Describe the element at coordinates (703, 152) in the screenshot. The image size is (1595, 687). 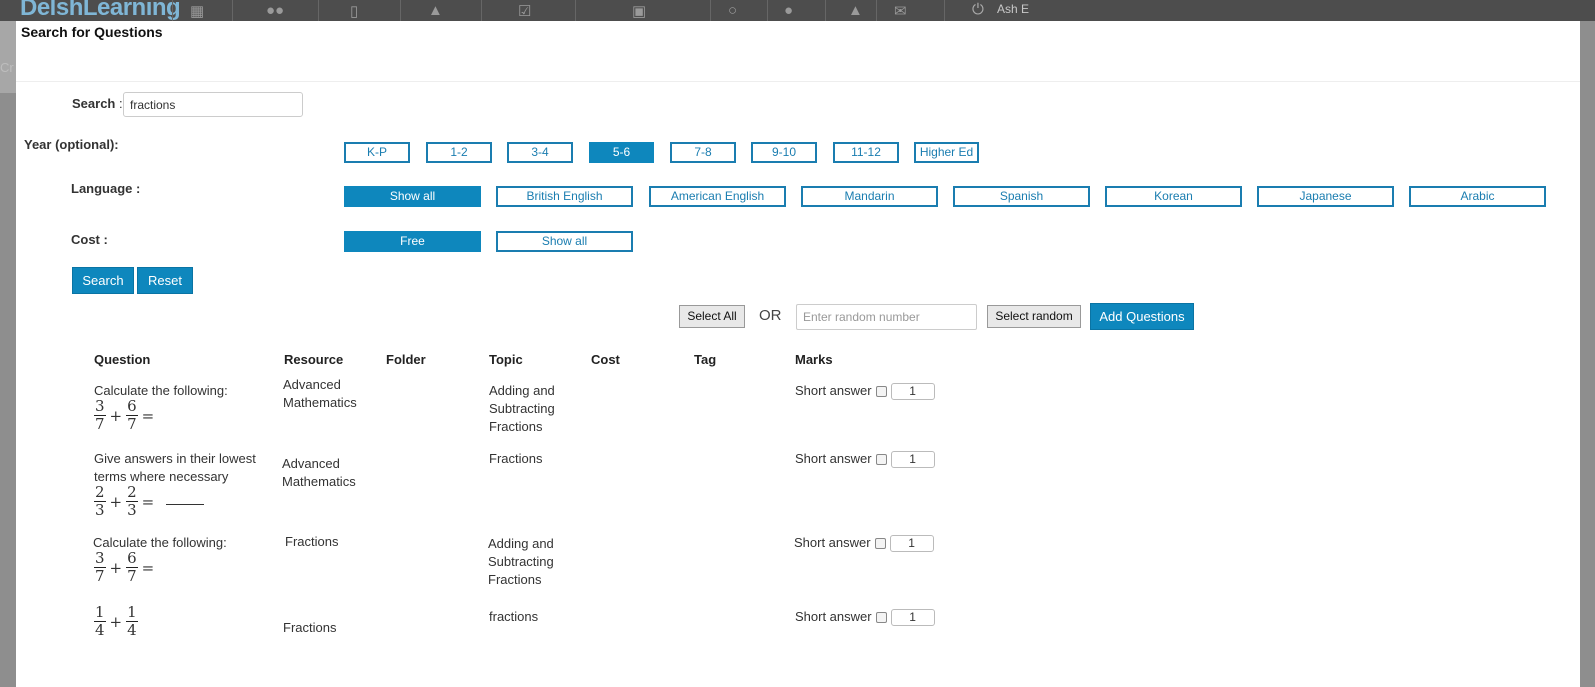
I see `year-option-7-8: 7-8` at that location.